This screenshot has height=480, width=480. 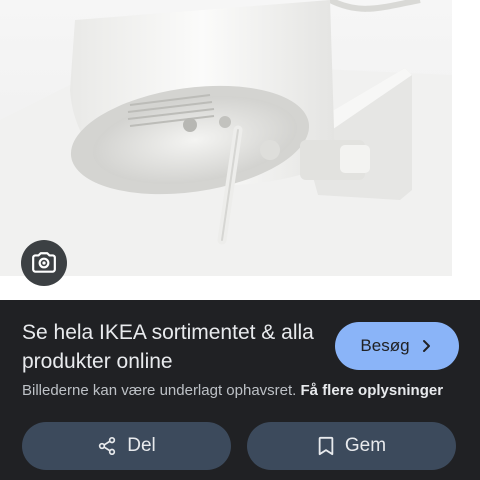 I want to click on camera-search-icon, so click(x=44, y=263).